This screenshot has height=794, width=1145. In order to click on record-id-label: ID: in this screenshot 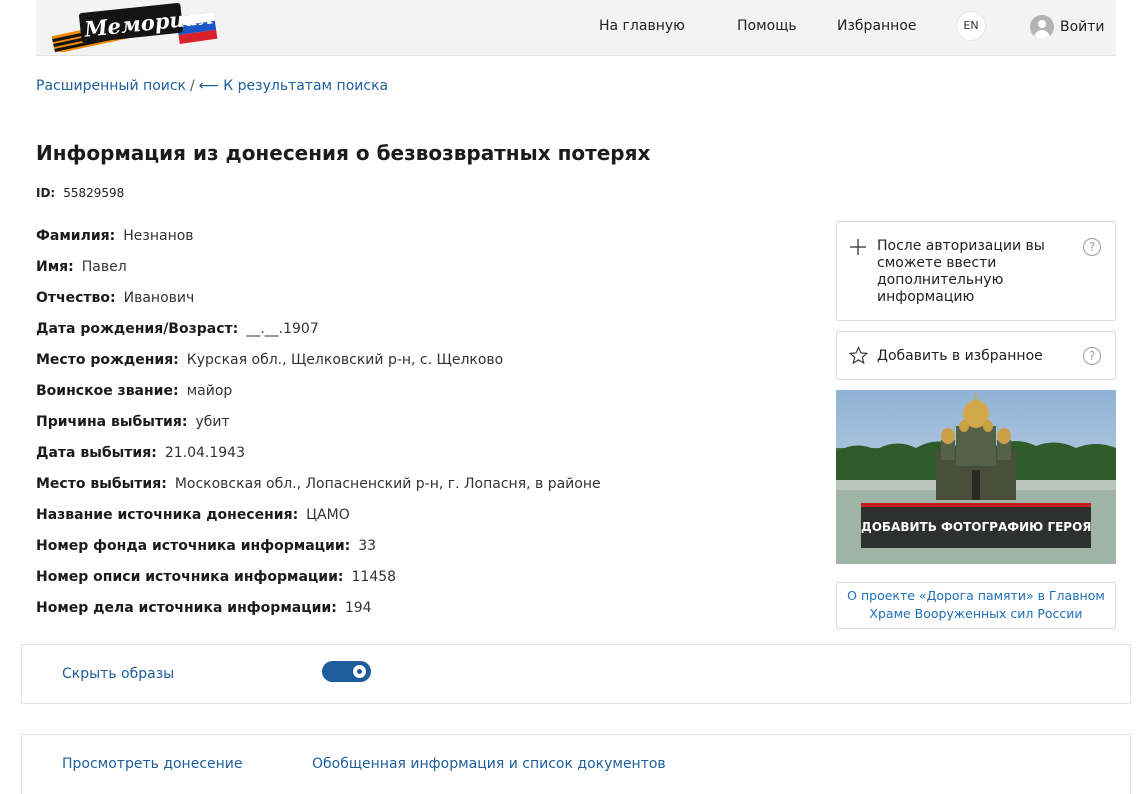, I will do `click(46, 193)`.